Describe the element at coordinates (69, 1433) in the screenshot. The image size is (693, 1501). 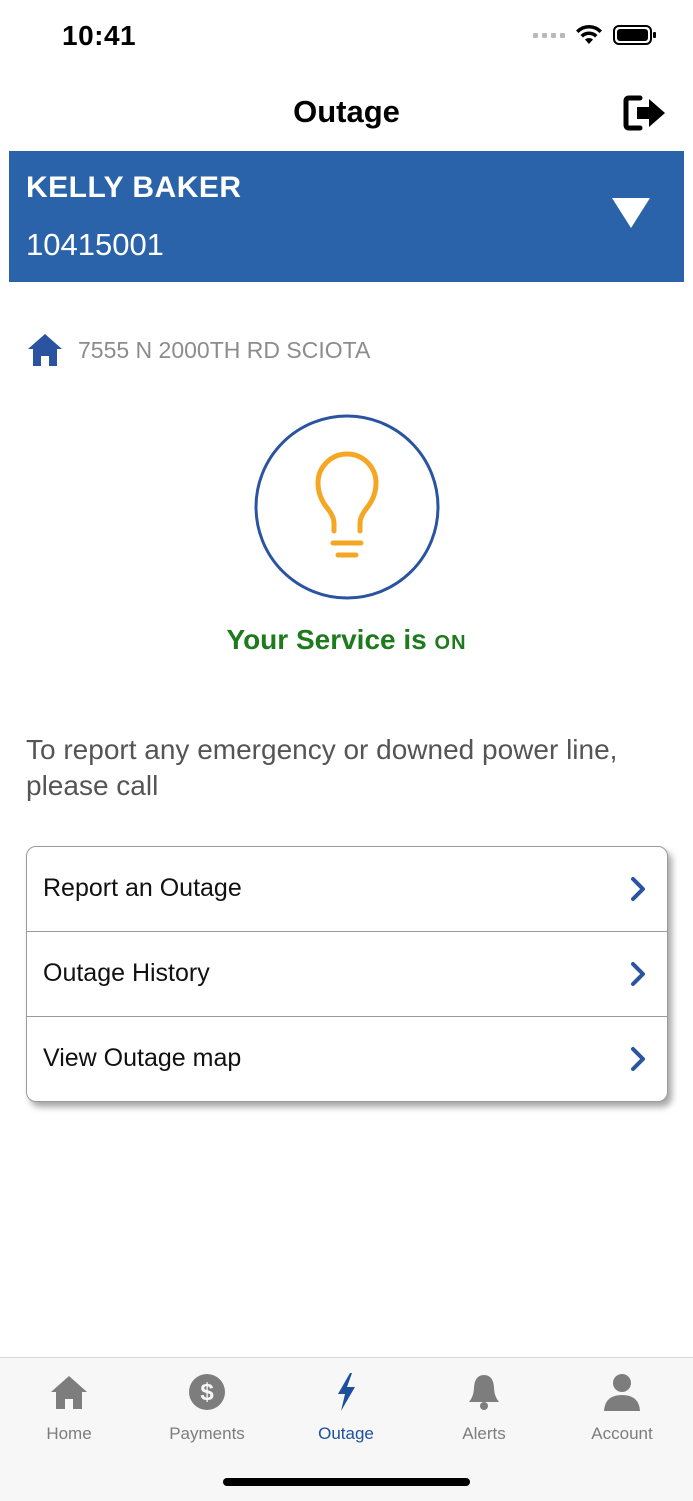
I see `tab-label: Home` at that location.